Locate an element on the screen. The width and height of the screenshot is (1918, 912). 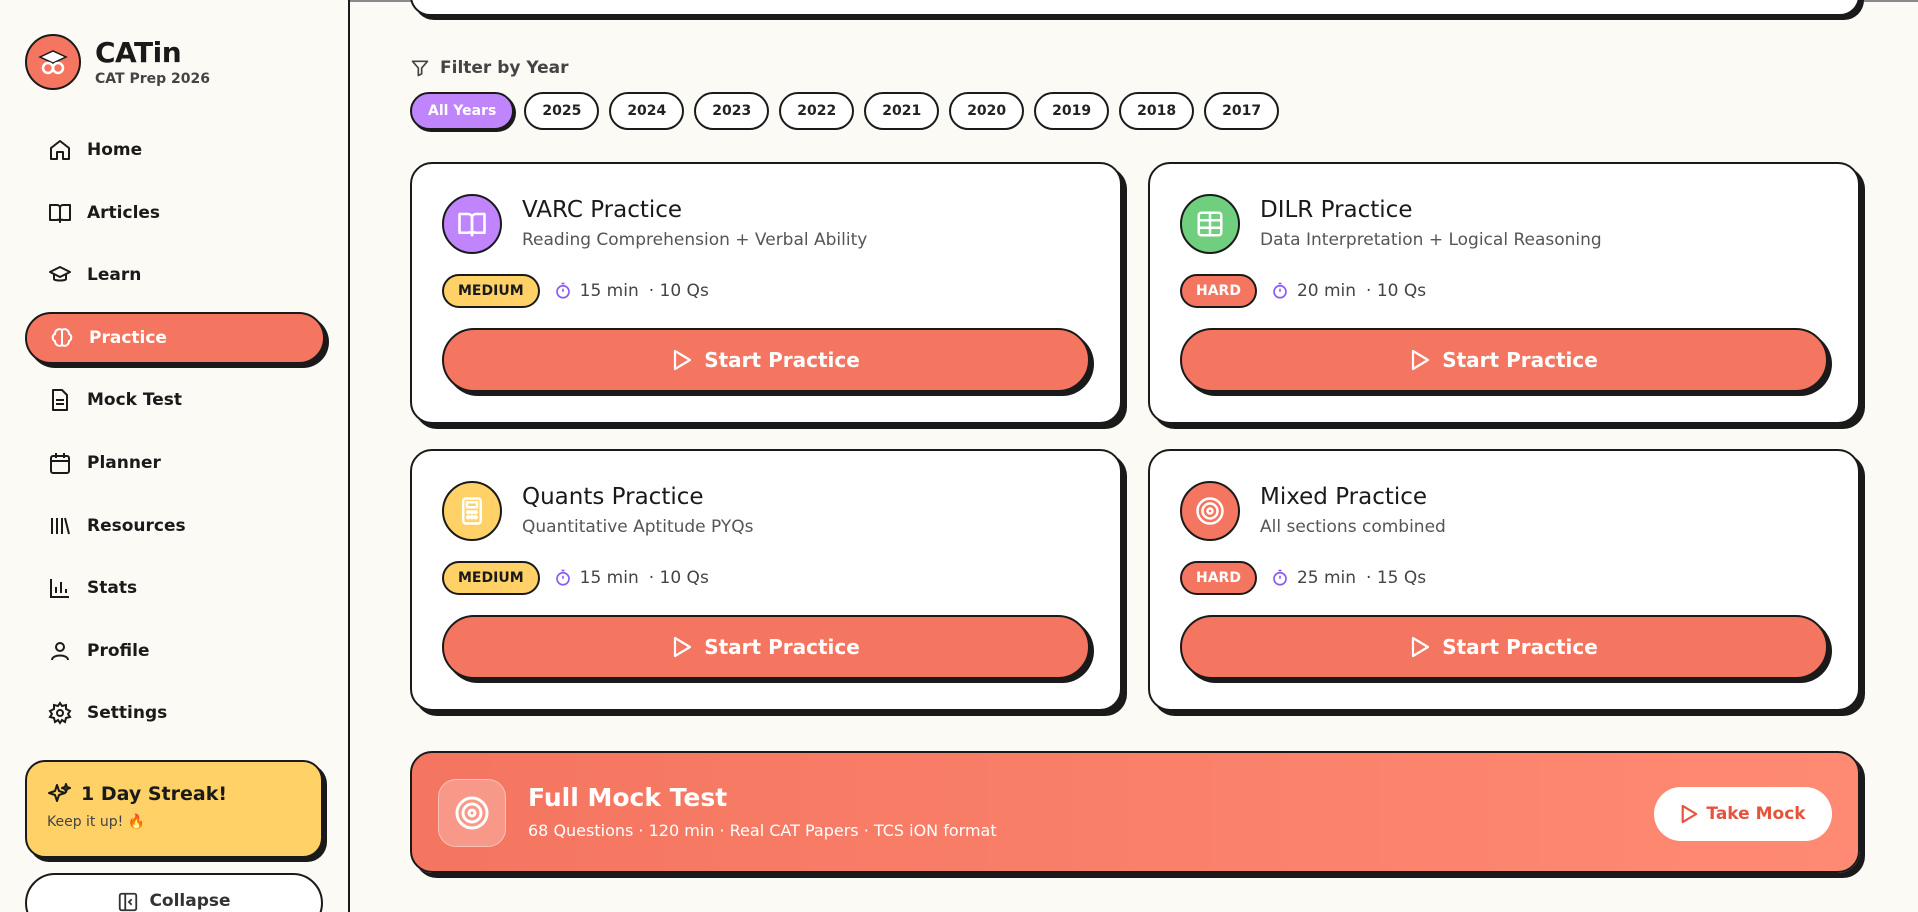
card-meta: HARD 20 min · 10 Qs is located at coordinates (1303, 291).